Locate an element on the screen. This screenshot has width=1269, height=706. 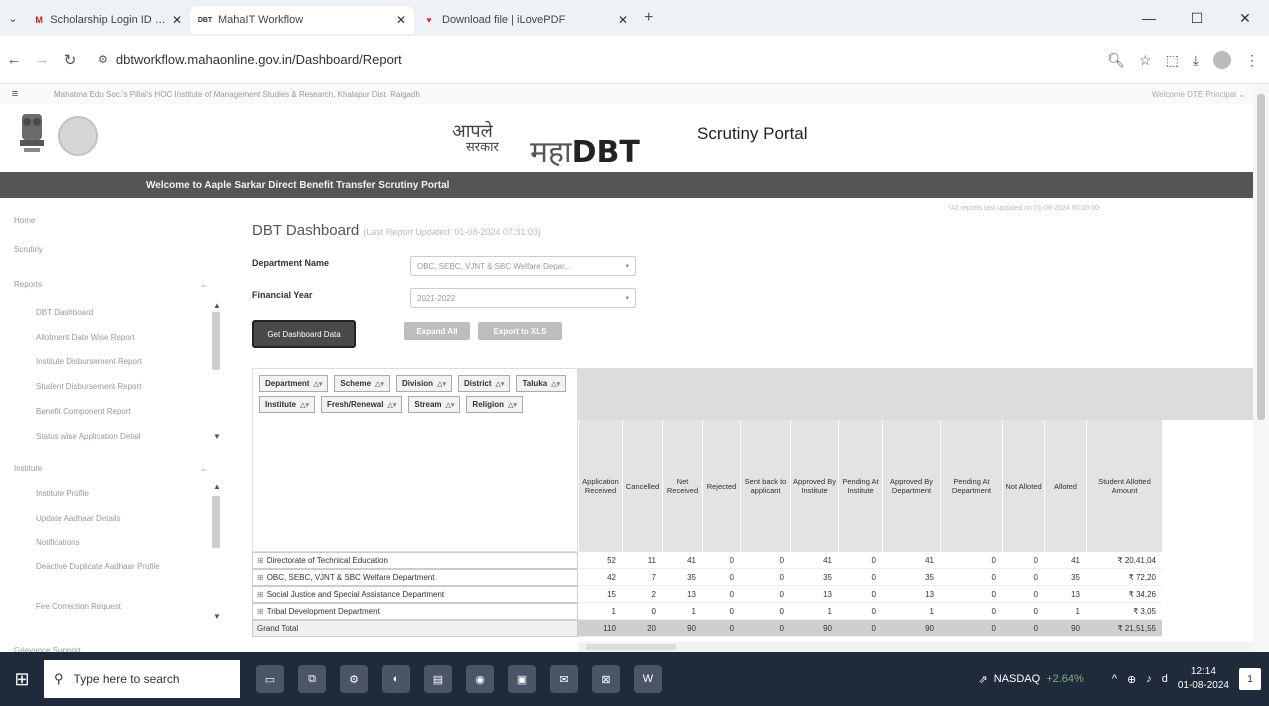
pivot-field-chip: Department △▾ is located at coordinates (294, 383).